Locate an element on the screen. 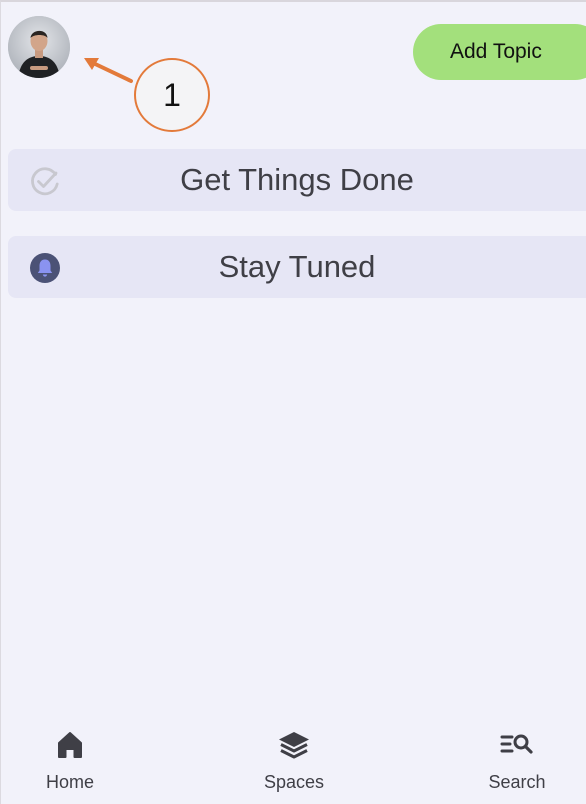  avatar is located at coordinates (39, 47).